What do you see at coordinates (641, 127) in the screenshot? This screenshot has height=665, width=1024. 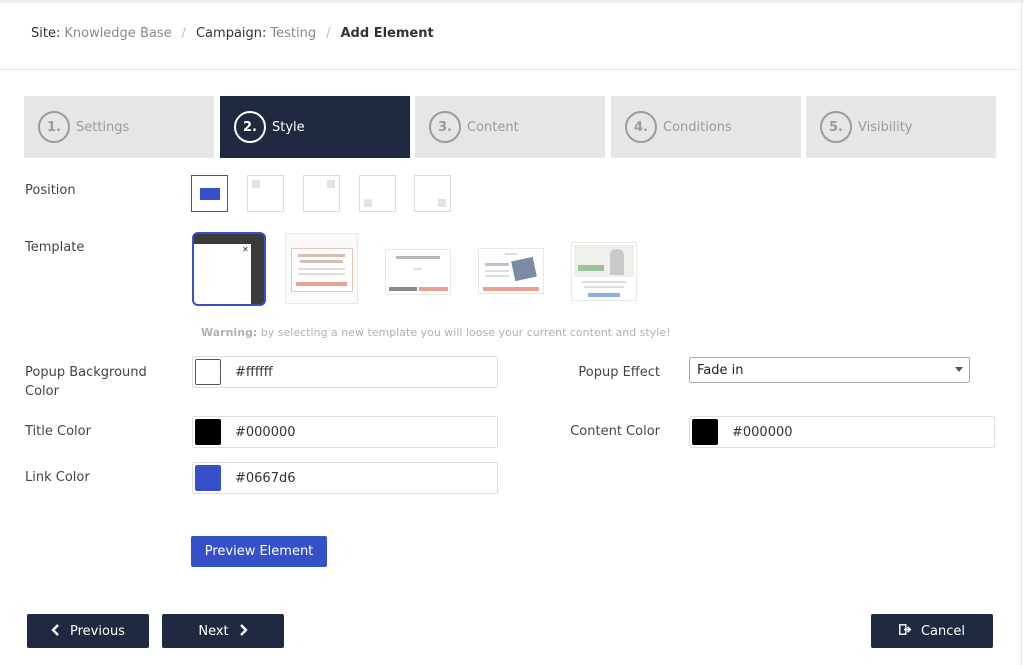 I see `step-number: 4.` at bounding box center [641, 127].